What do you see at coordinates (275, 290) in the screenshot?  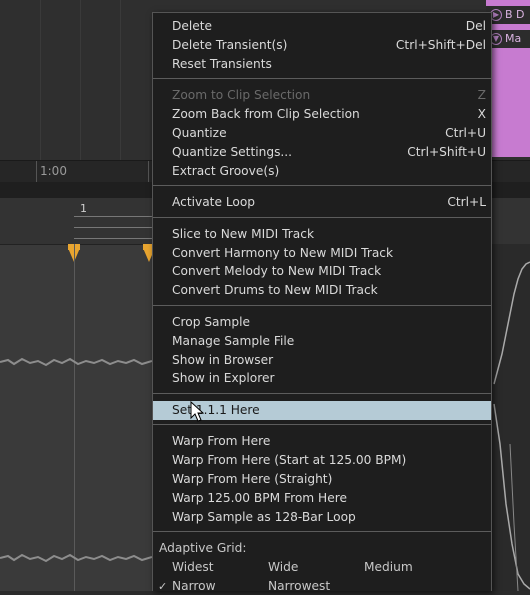 I see `menu-item-label: Convert Drums to New MIDI Track` at bounding box center [275, 290].